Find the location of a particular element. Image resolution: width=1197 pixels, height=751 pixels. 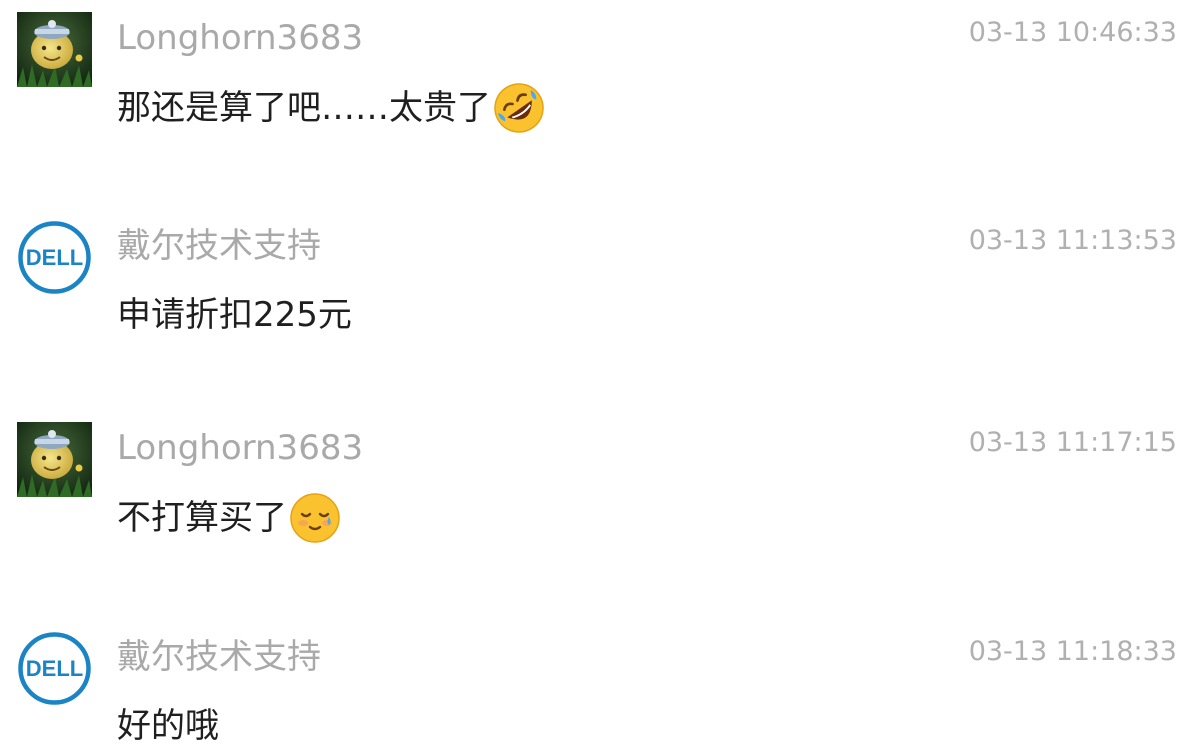

message-text: 好的哦 is located at coordinates (168, 726).